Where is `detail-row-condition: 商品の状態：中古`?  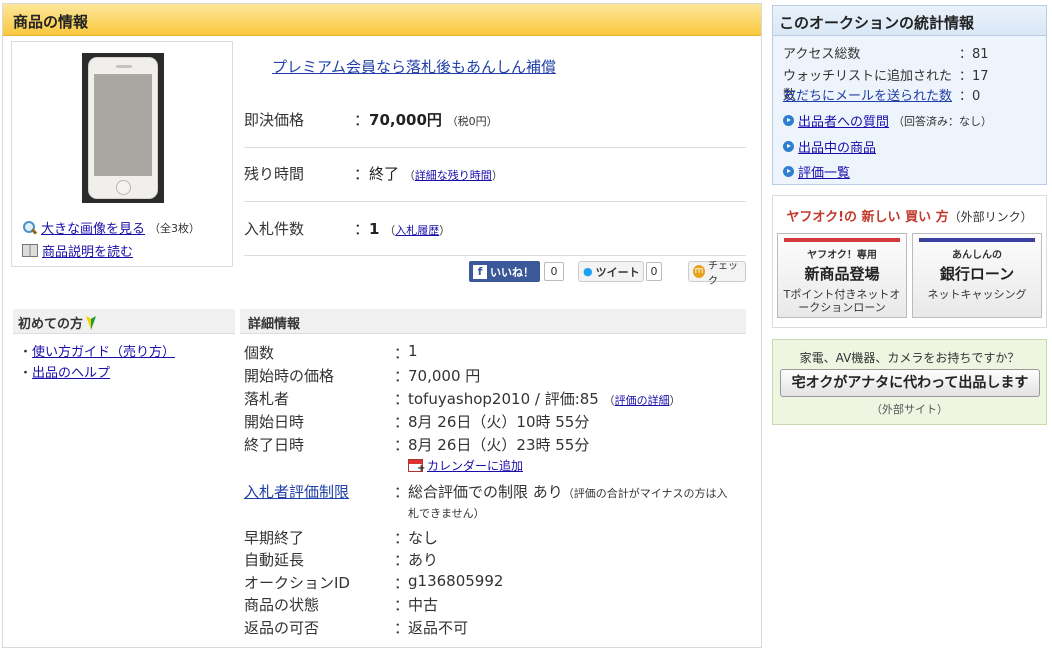
detail-row-condition: 商品の状態：中古 is located at coordinates (341, 605).